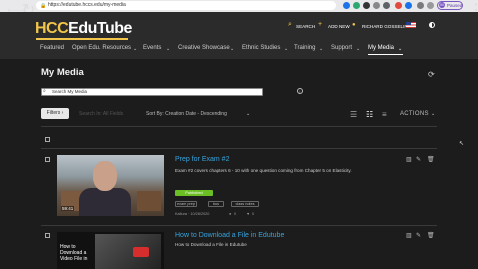 Image resolution: width=478 pixels, height=269 pixels. What do you see at coordinates (320, 24) in the screenshot?
I see `add-new-icon: +` at bounding box center [320, 24].